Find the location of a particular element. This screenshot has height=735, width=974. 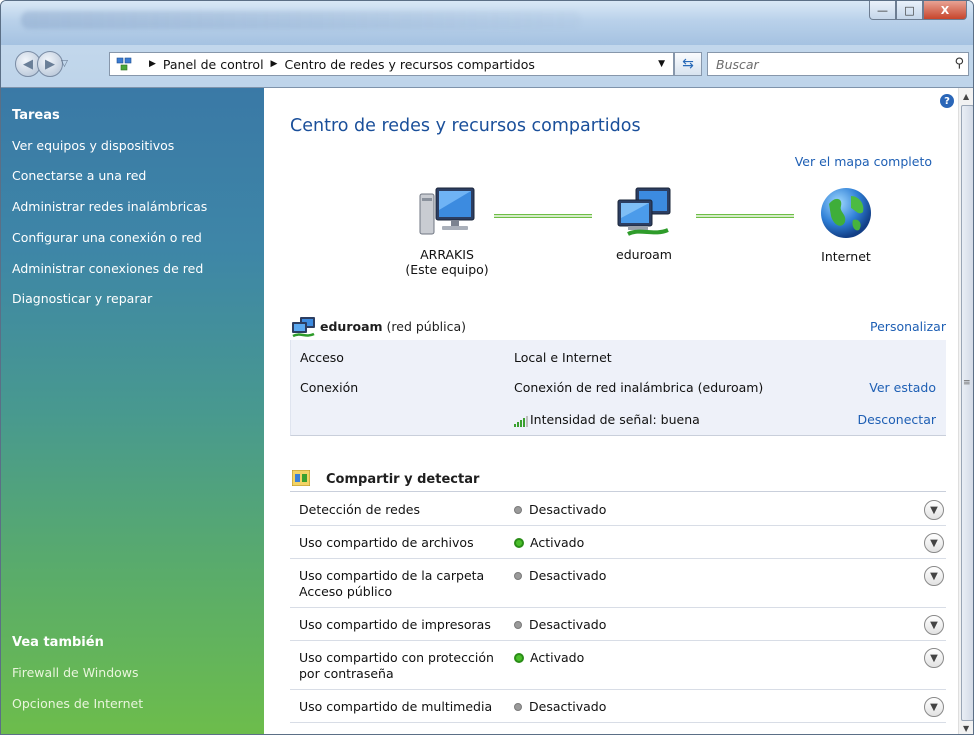

scroll-down-icon: ▼ is located at coordinates (966, 728).